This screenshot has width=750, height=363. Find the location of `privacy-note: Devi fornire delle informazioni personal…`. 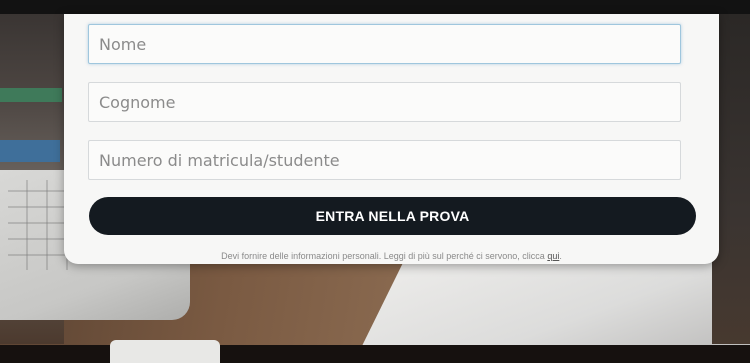

privacy-note: Devi fornire delle informazioni personal… is located at coordinates (391, 256).